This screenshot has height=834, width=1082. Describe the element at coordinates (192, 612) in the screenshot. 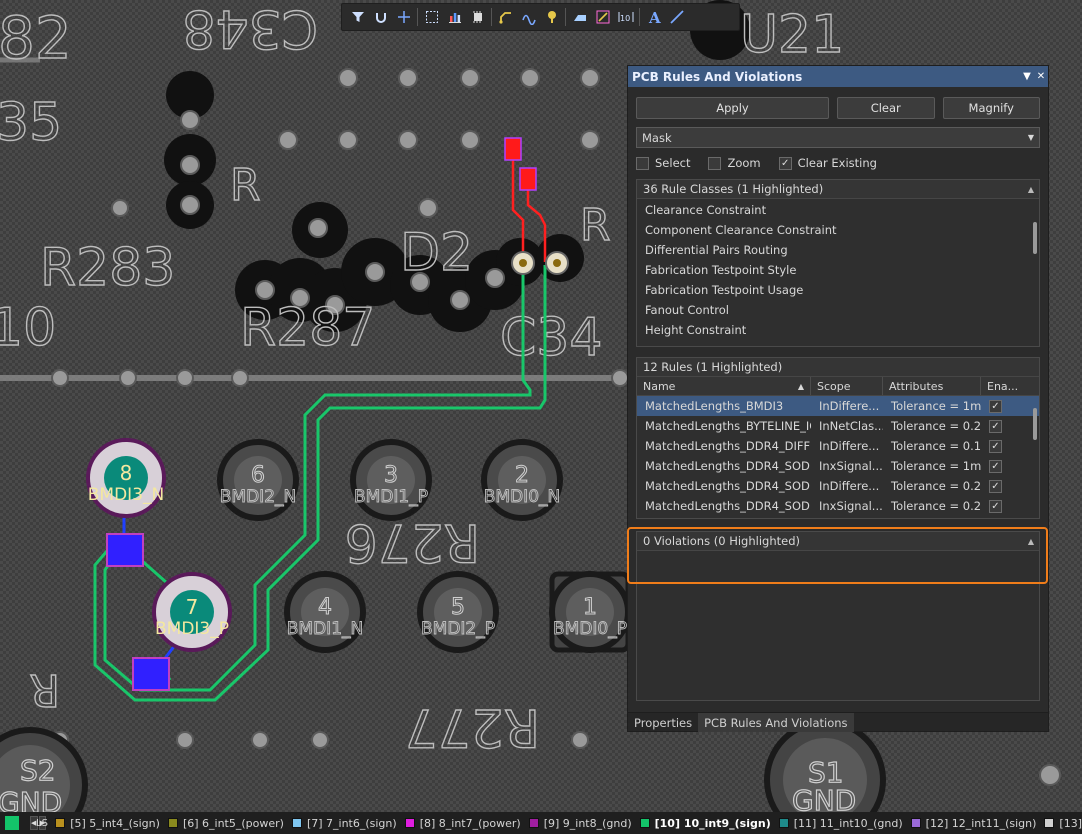

I see `through-hole-pad: 7BMDI3_P` at that location.